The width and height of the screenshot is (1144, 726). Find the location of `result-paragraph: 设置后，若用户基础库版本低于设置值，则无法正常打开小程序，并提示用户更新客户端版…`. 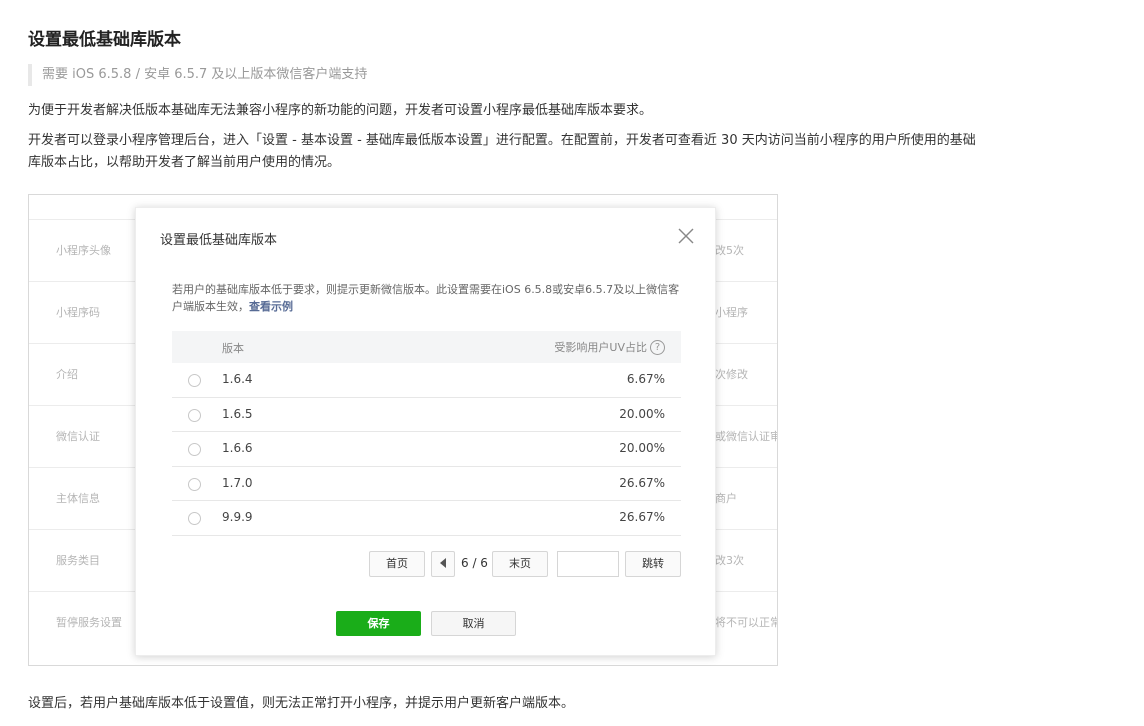

result-paragraph: 设置后，若用户基础库版本低于设置值，则无法正常打开小程序，并提示用户更新客户端版… is located at coordinates (301, 703).